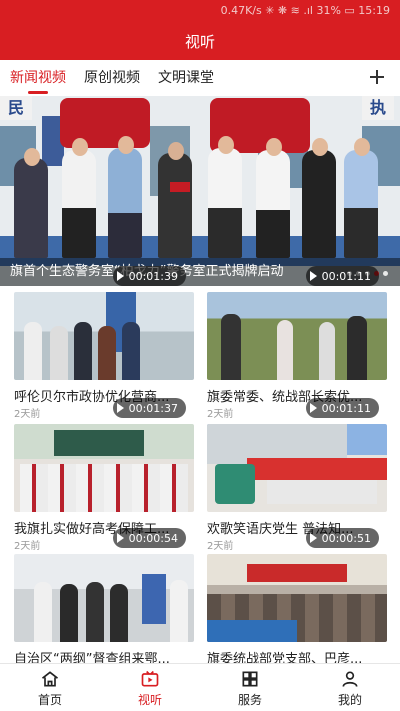 The width and height of the screenshot is (400, 711). Describe the element at coordinates (16, 108) in the screenshot. I see `sign-text-left: 民` at that location.